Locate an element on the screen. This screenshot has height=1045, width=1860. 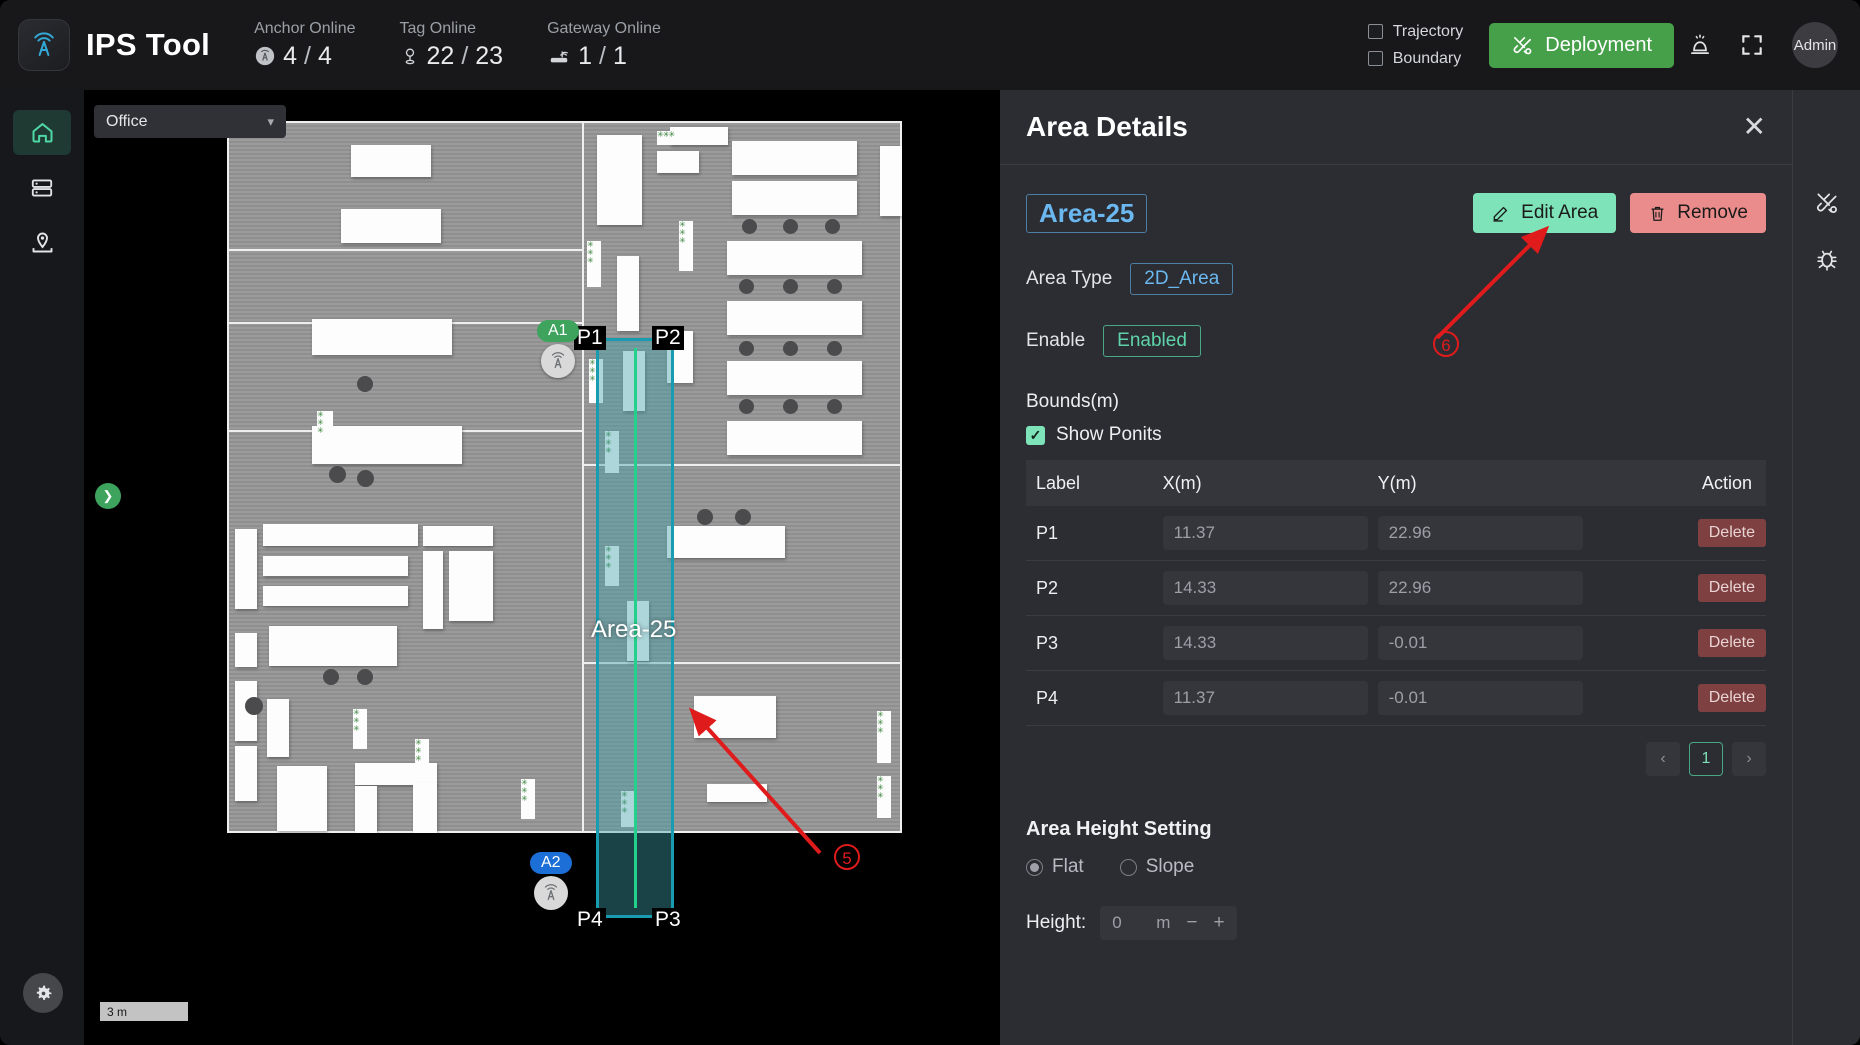
checkbox-trajectory: Trajectory is located at coordinates (1415, 32).